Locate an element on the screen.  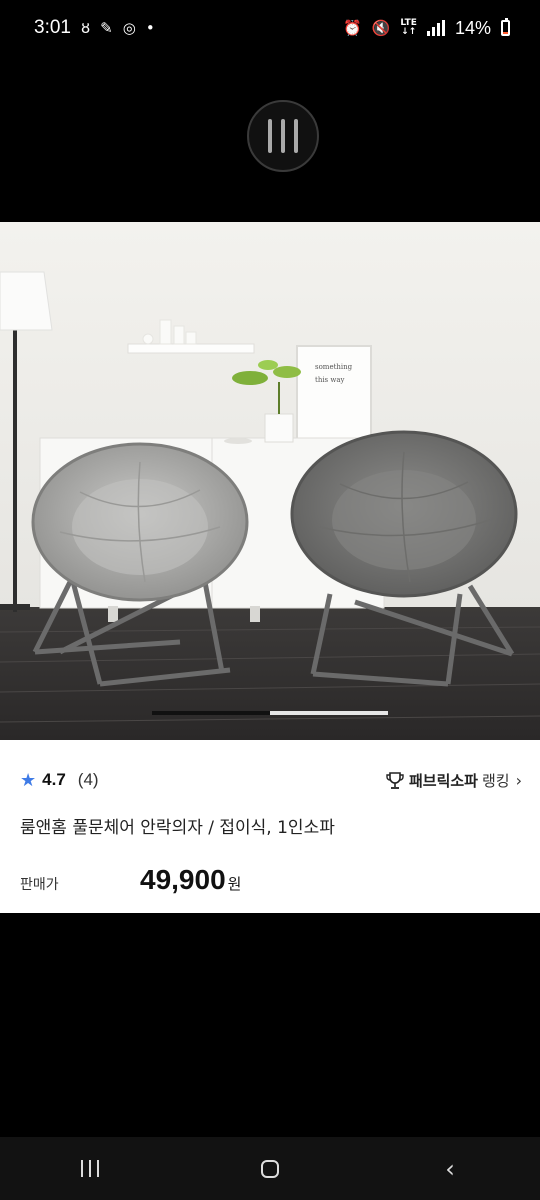
ranking-link: 패브릭소파 랭킹 › is located at coordinates (453, 780).